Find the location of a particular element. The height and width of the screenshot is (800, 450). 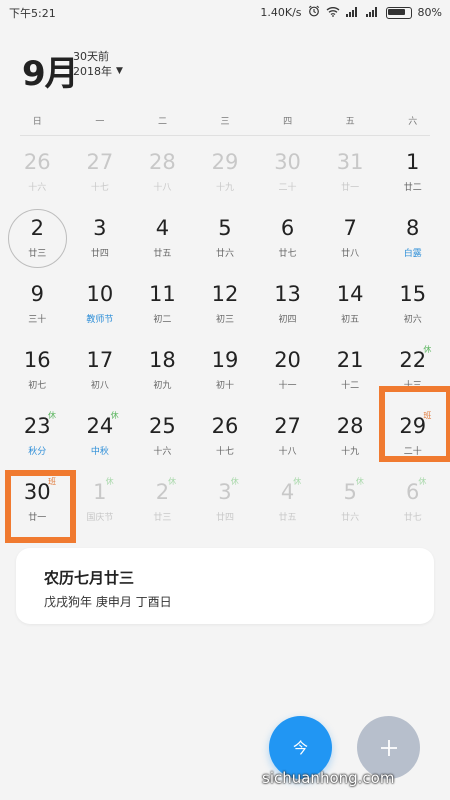

day-number: 17 is located at coordinates (100, 360).